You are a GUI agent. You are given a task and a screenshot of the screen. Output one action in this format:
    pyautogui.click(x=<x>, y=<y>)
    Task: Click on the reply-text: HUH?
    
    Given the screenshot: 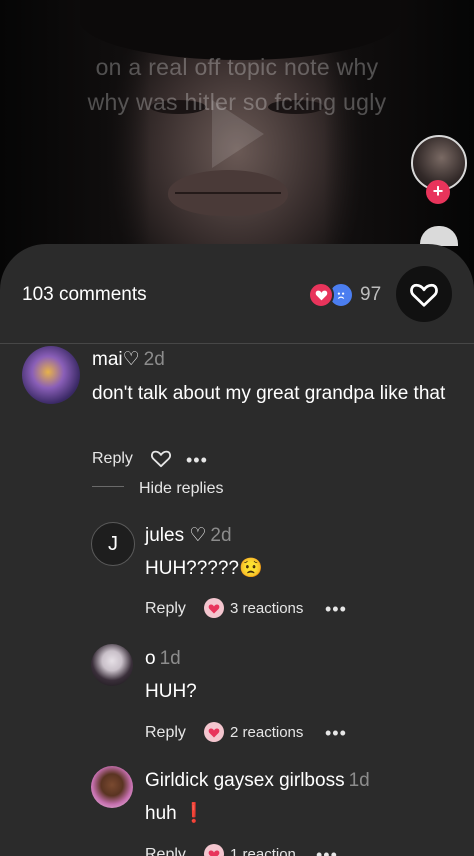 What is the action you would take?
    pyautogui.click(x=171, y=691)
    